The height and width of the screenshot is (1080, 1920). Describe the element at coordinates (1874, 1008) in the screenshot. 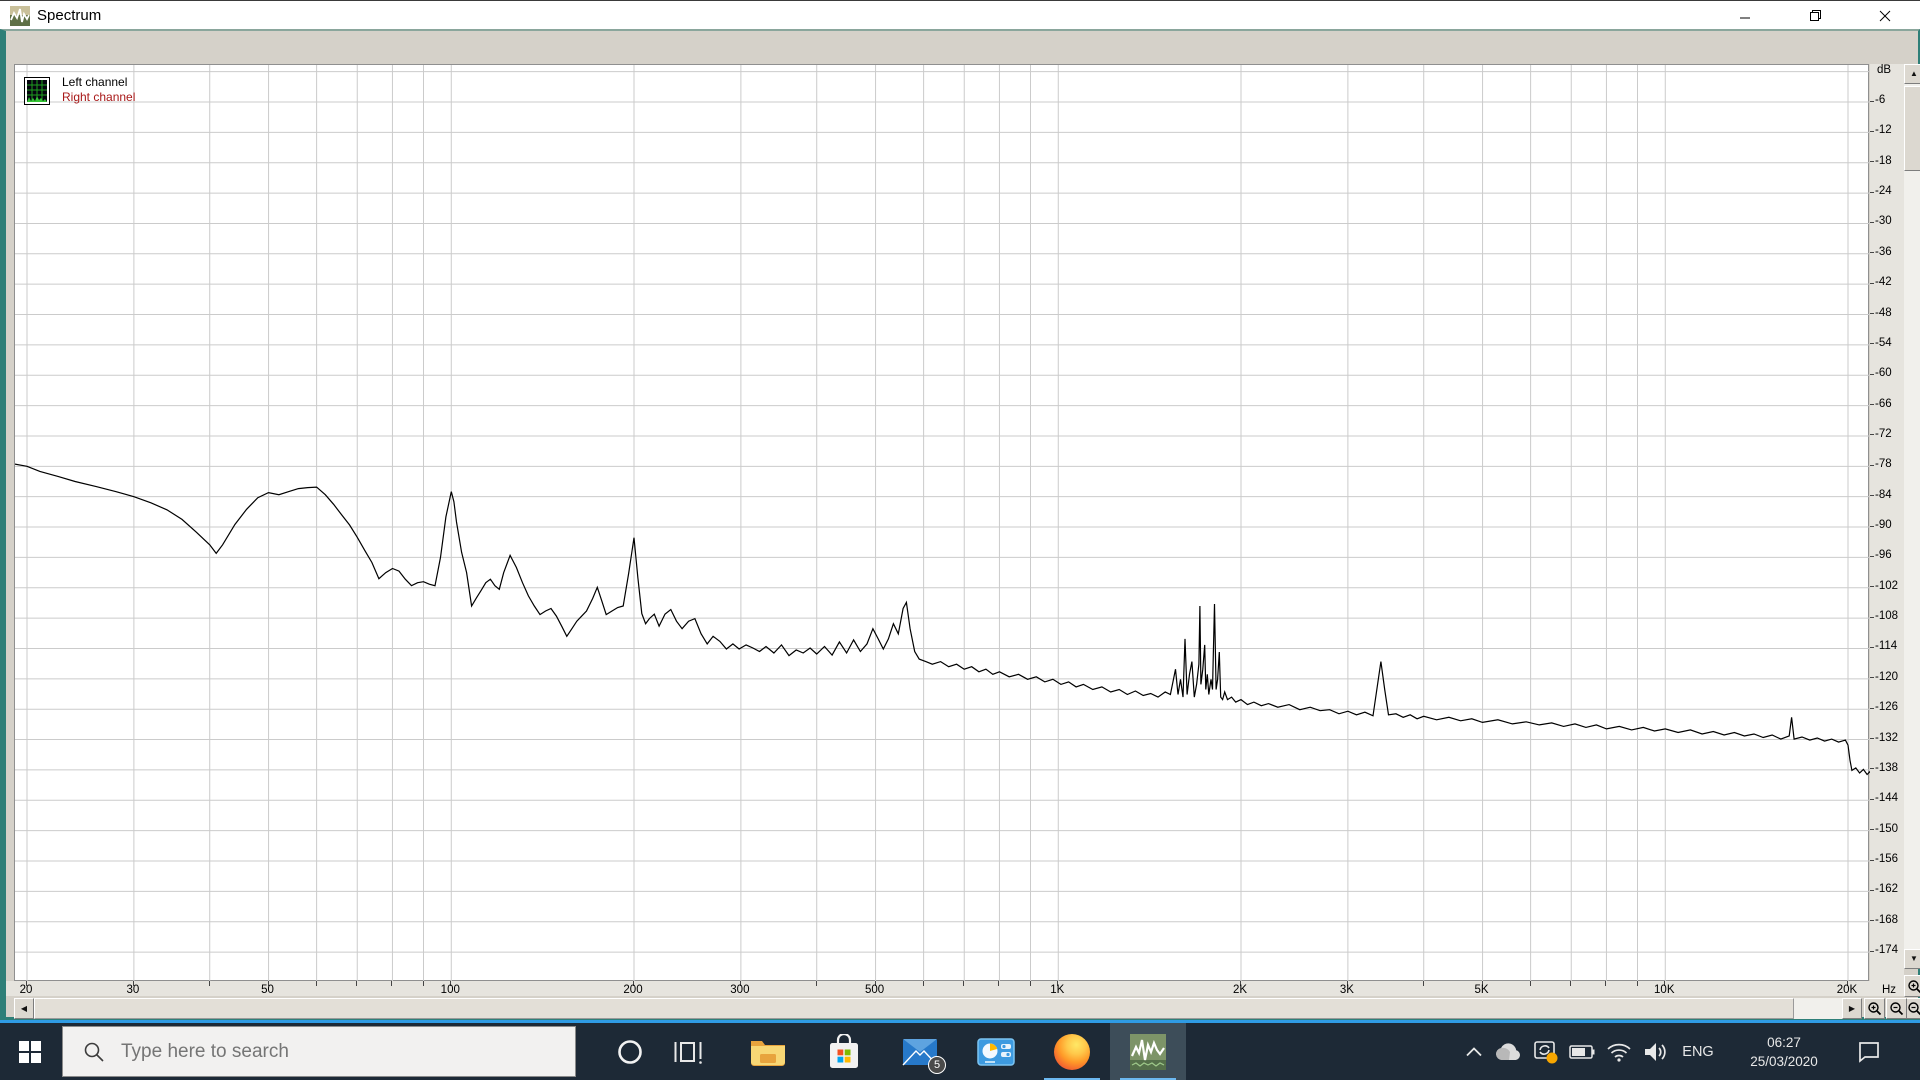

I see `horizontal-zoom-in-button` at that location.